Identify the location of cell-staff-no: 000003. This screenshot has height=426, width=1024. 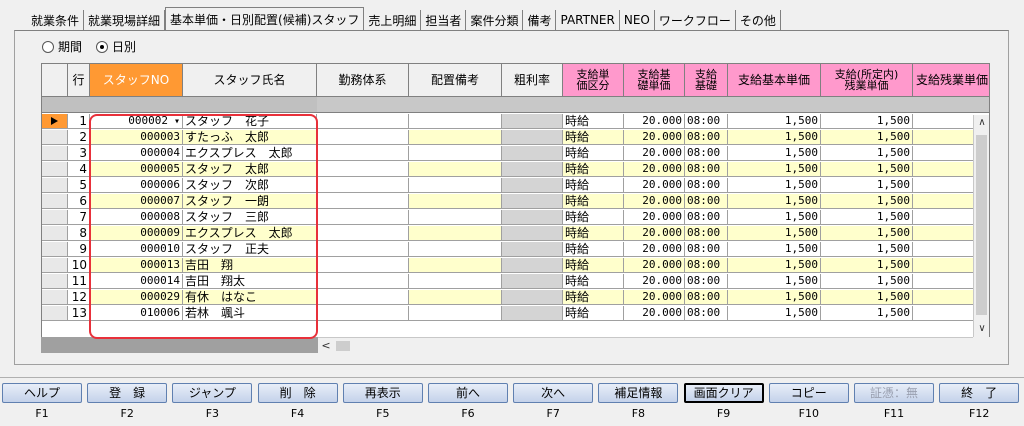
(136, 137).